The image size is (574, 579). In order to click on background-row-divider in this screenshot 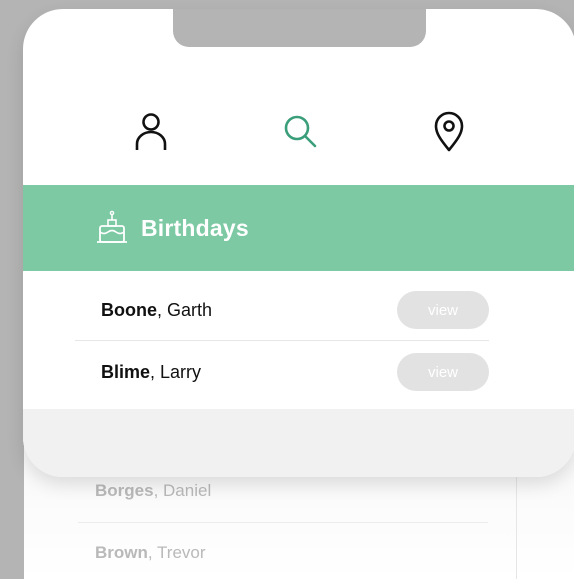, I will do `click(283, 522)`.